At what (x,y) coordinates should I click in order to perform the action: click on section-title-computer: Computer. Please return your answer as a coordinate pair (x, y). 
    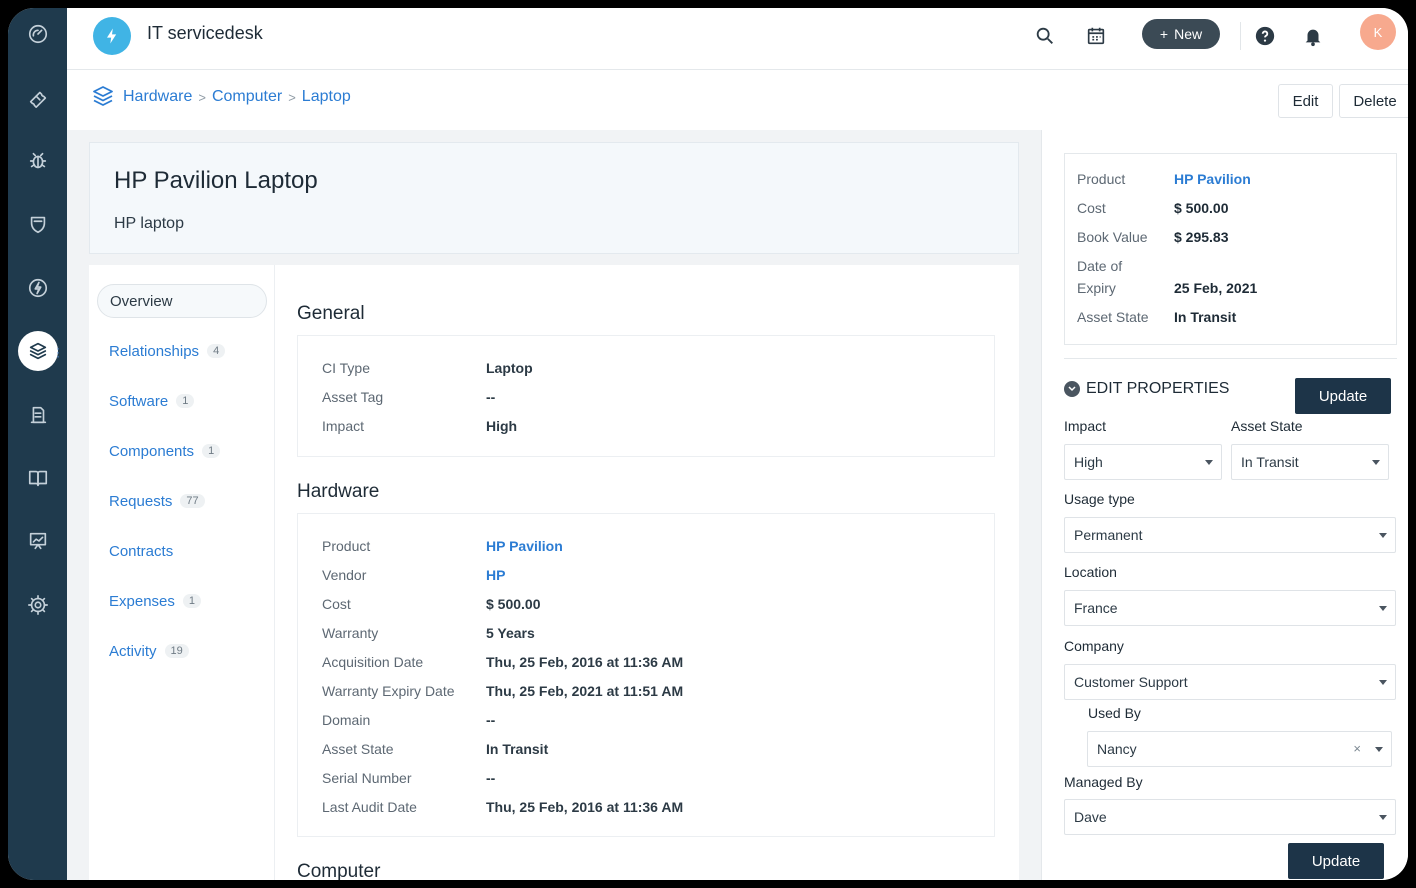
    Looking at the image, I should click on (339, 870).